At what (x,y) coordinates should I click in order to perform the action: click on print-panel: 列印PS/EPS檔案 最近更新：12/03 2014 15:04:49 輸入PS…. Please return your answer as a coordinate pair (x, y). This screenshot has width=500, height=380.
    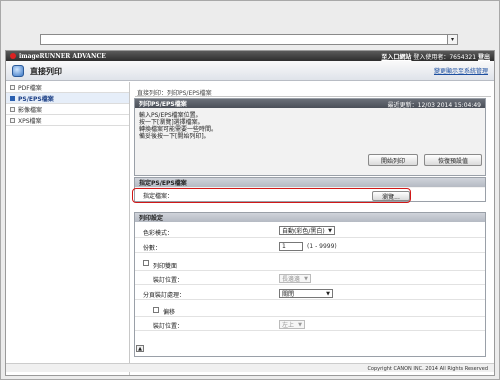
    Looking at the image, I should click on (310, 137).